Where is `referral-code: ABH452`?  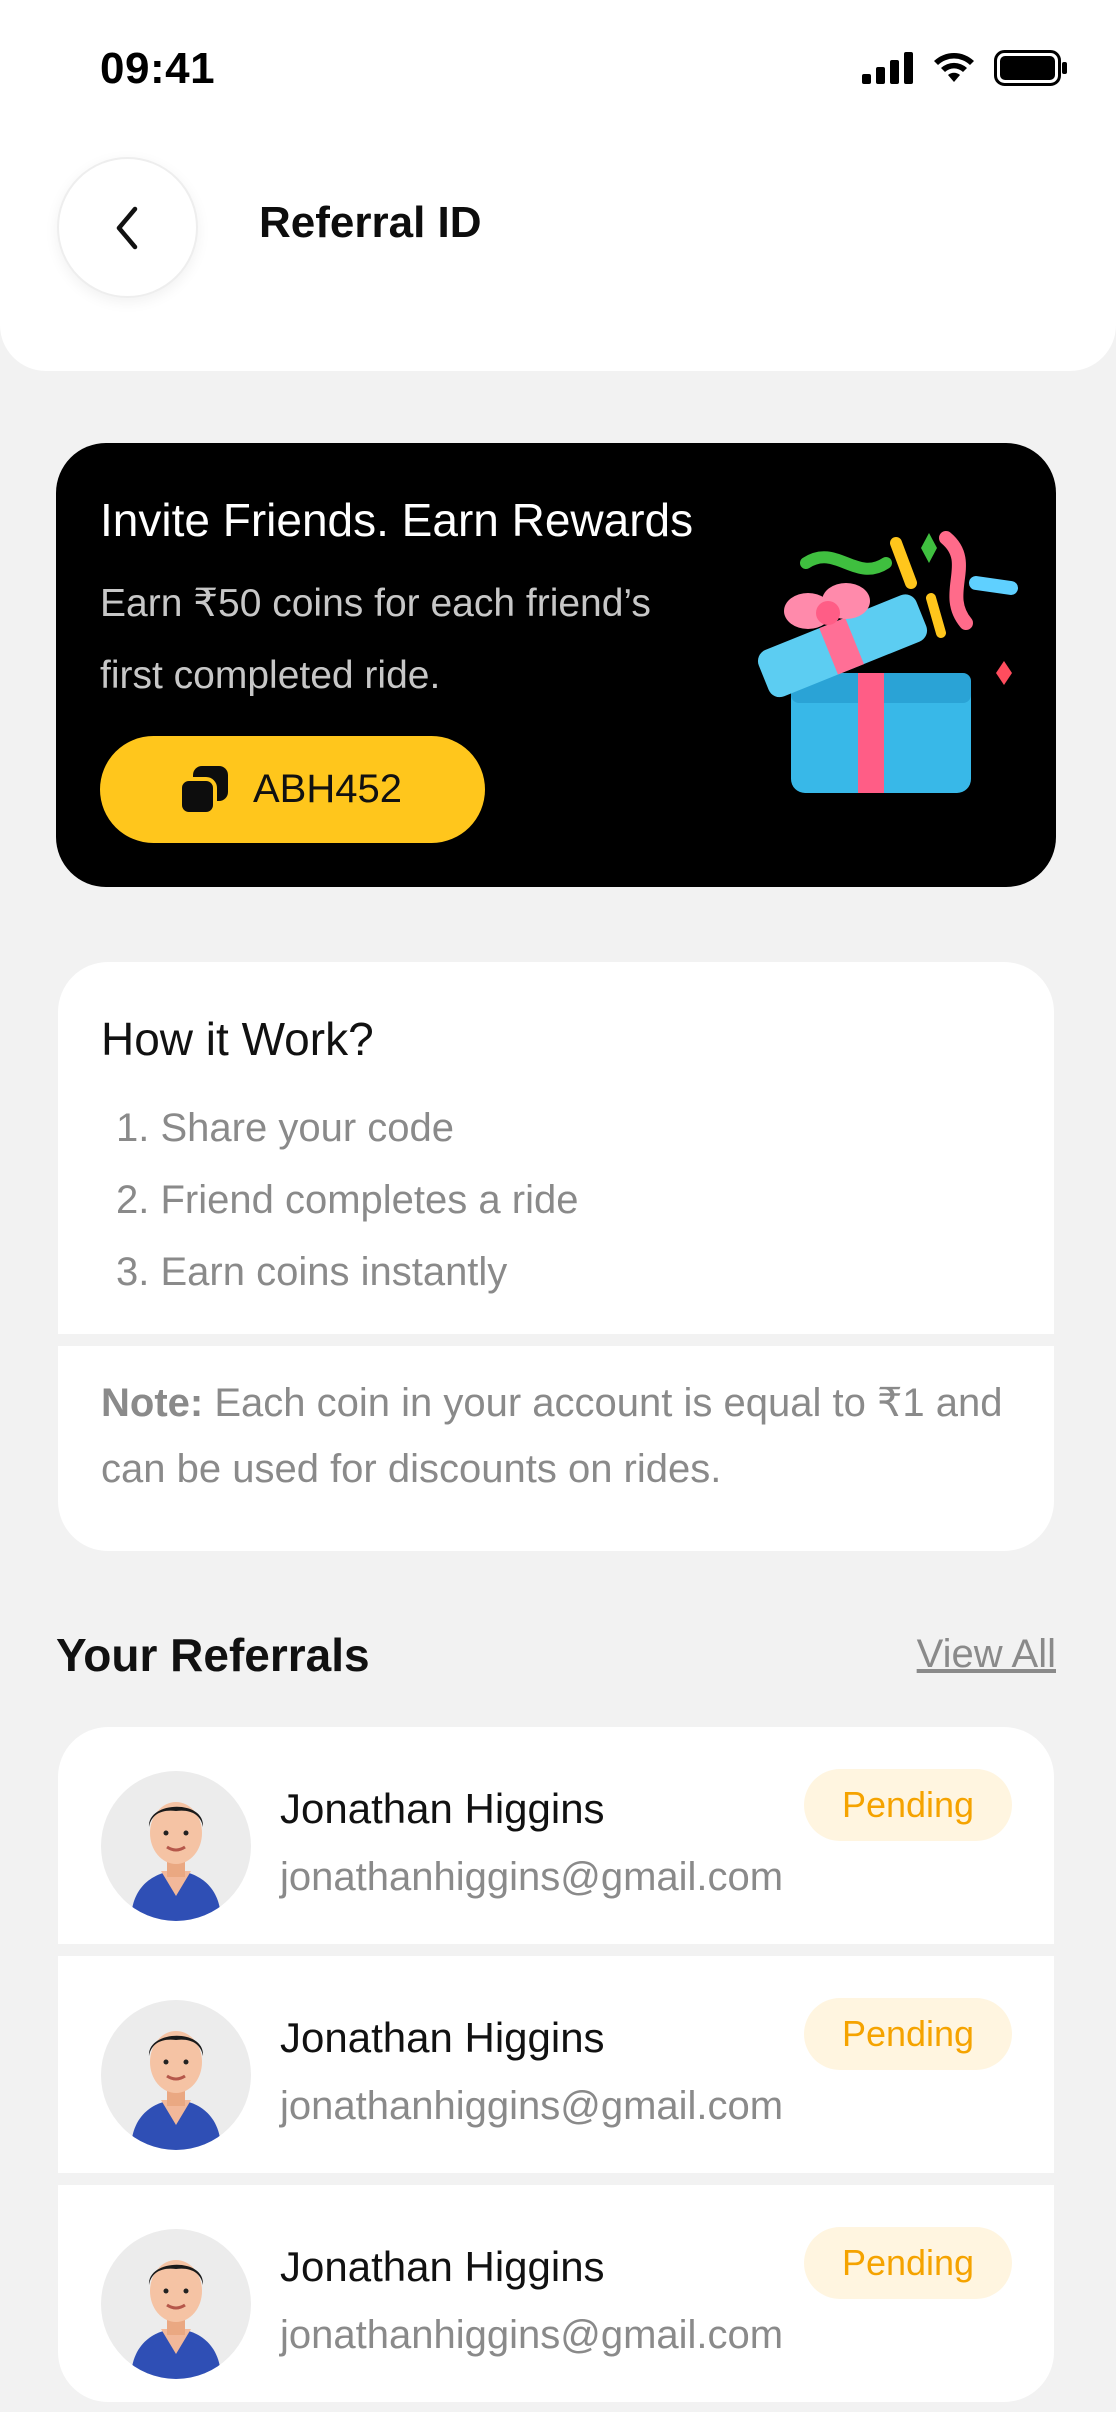 referral-code: ABH452 is located at coordinates (327, 789).